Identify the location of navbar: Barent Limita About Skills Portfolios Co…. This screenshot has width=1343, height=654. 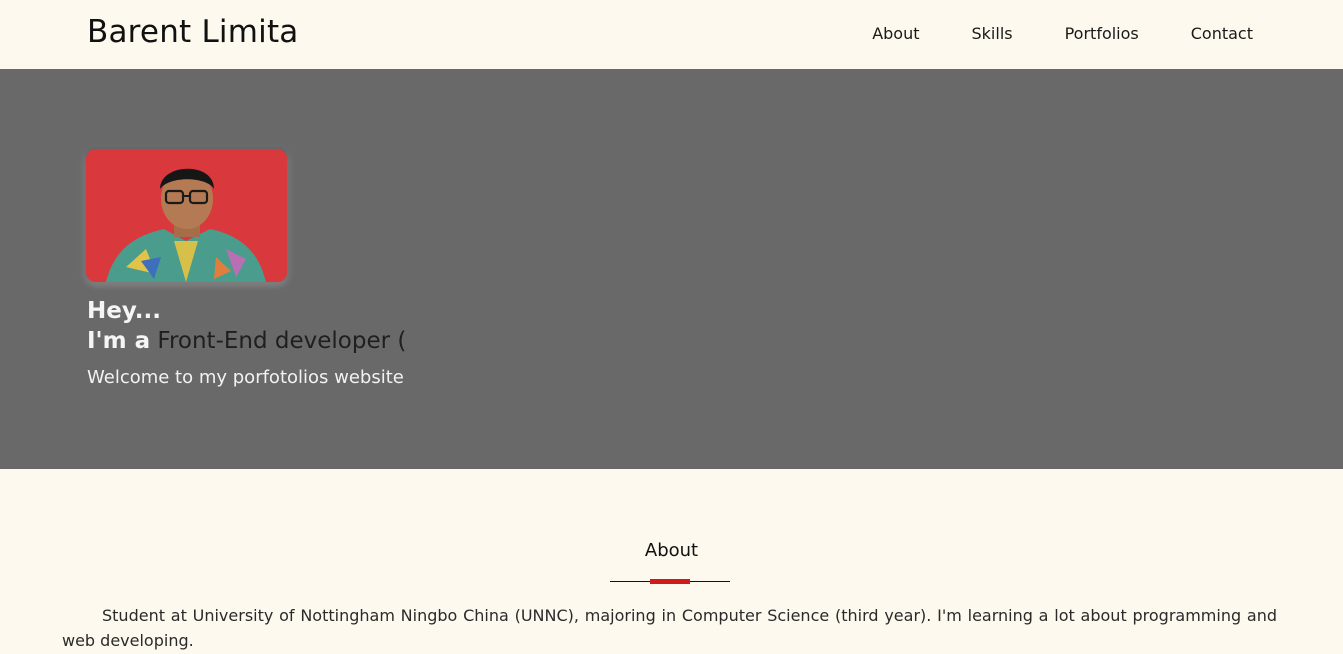
(671, 34).